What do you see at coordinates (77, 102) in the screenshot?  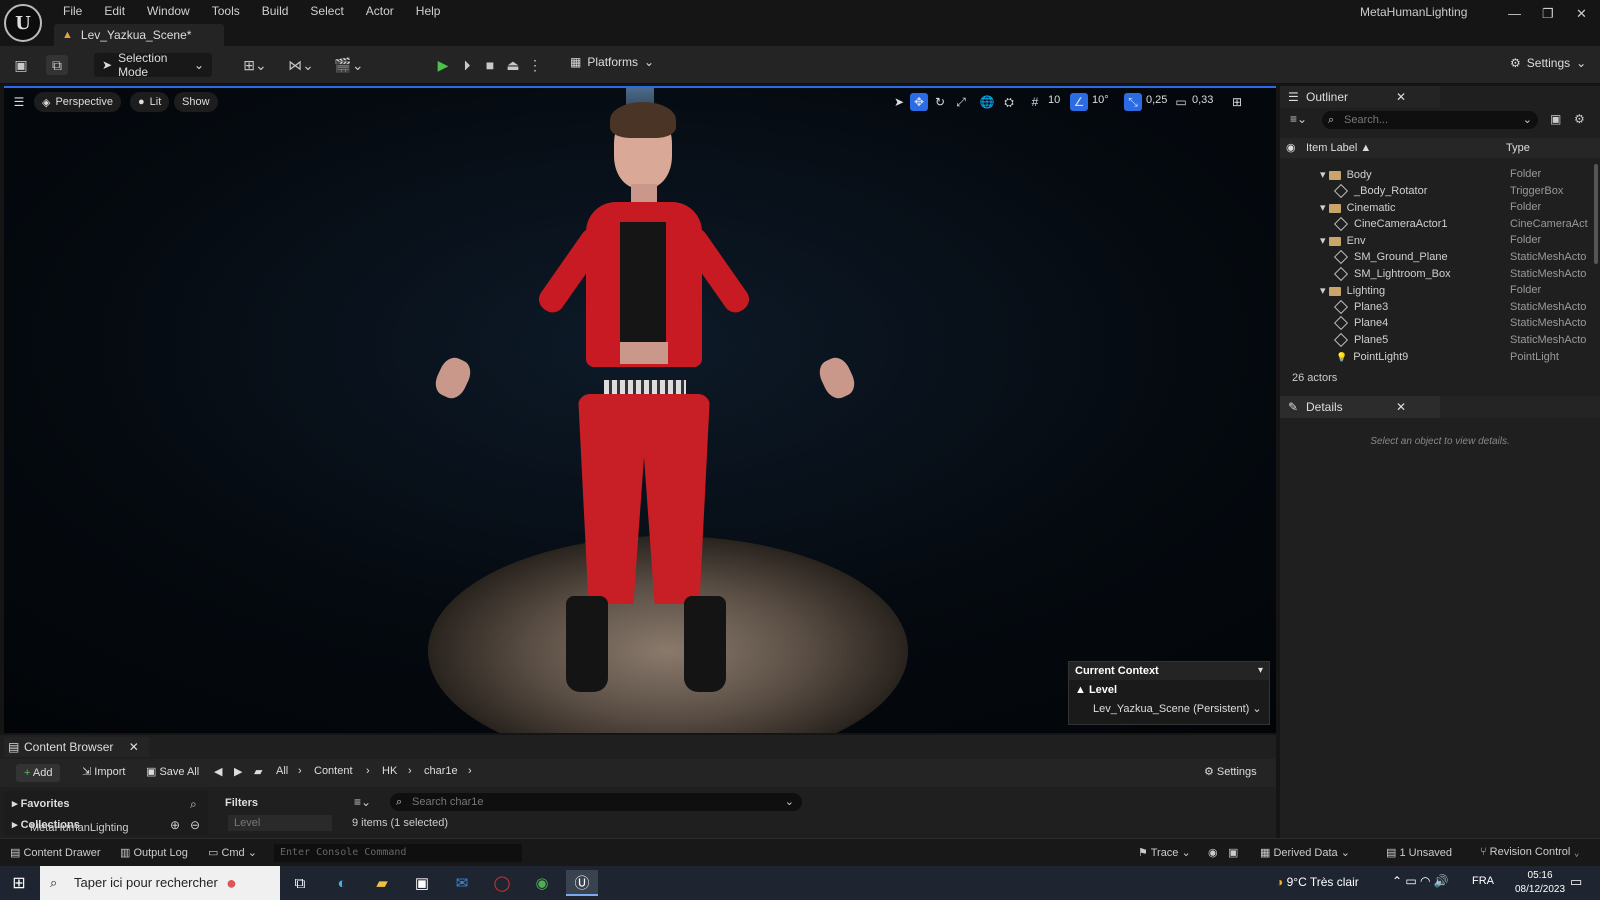 I see `perspective-button: ◈ Perspective` at bounding box center [77, 102].